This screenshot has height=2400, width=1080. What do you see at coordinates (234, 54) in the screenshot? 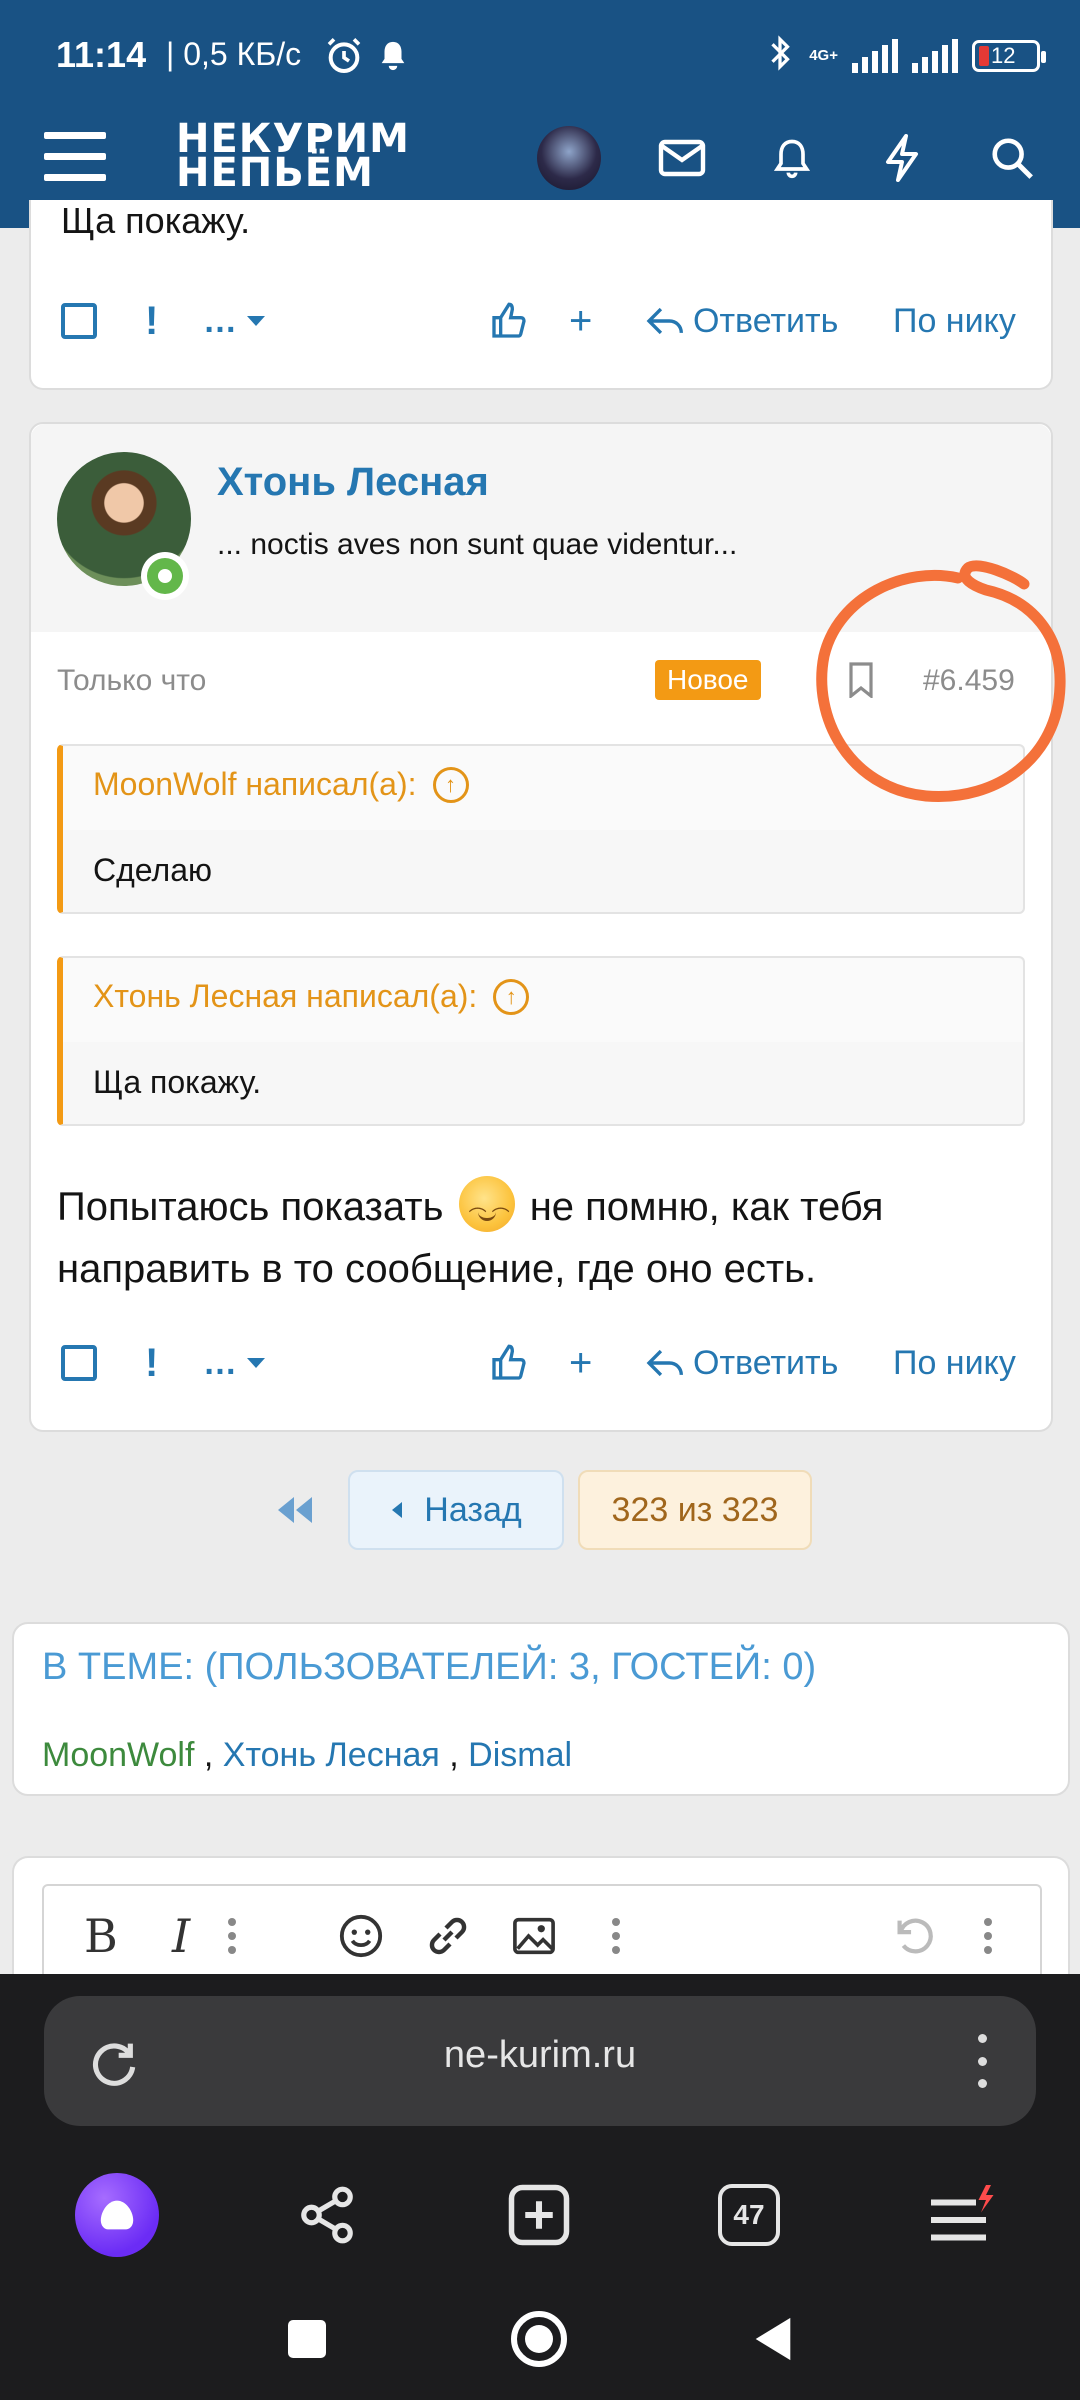
I see `status-speed: | 0,5 КБ/с` at bounding box center [234, 54].